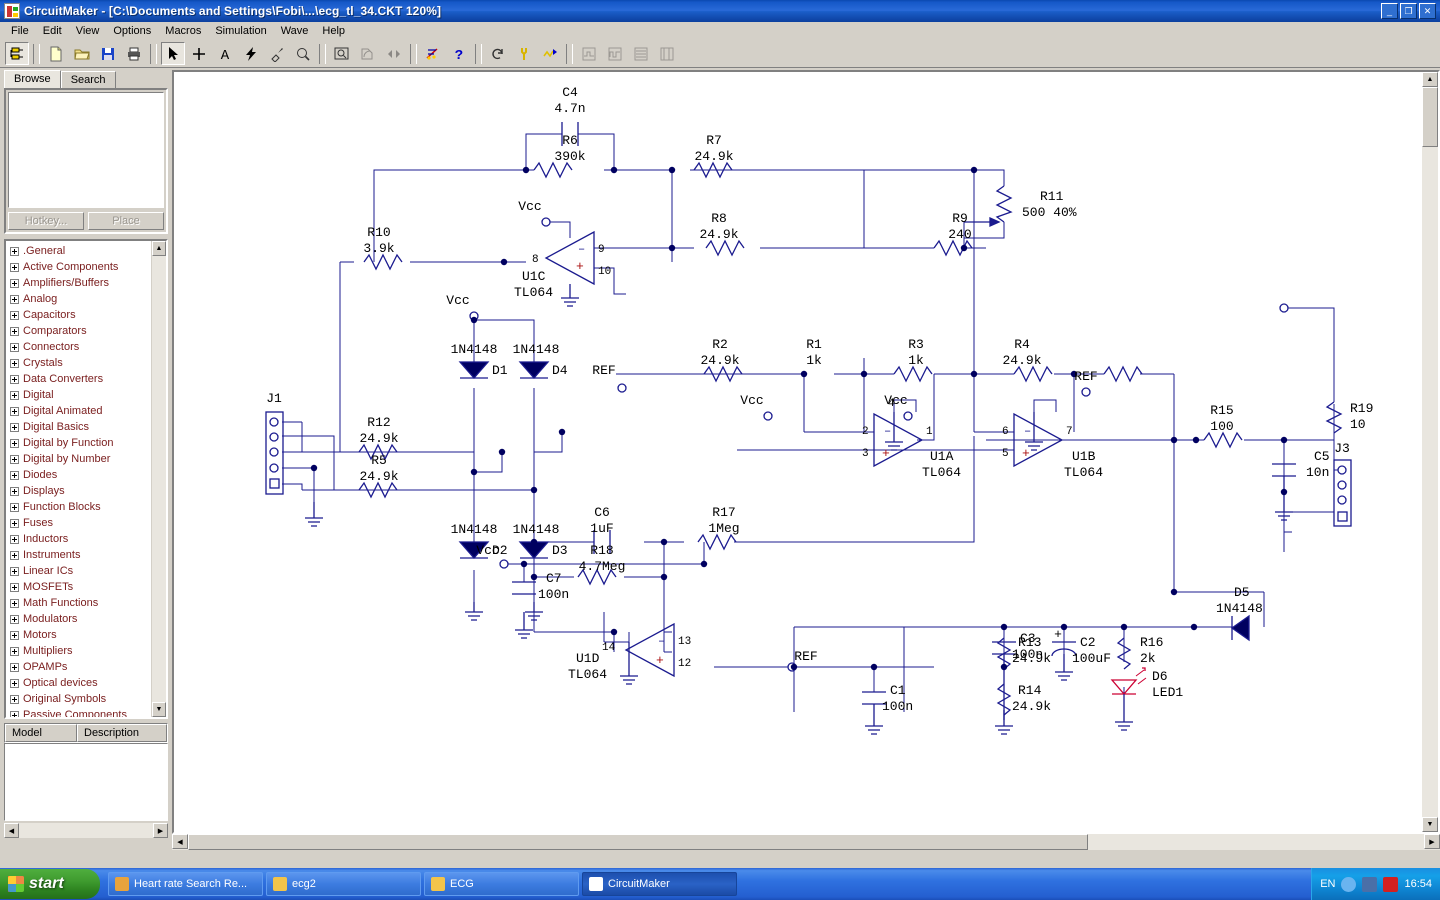  Describe the element at coordinates (79, 683) in the screenshot. I see `tree-item-optical-devices: Optical devices` at that location.